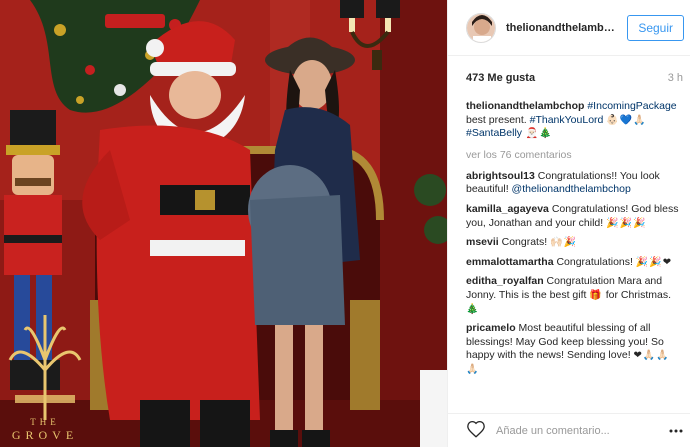 The height and width of the screenshot is (447, 690). I want to click on caption-author: thelionandthelambchop, so click(525, 106).